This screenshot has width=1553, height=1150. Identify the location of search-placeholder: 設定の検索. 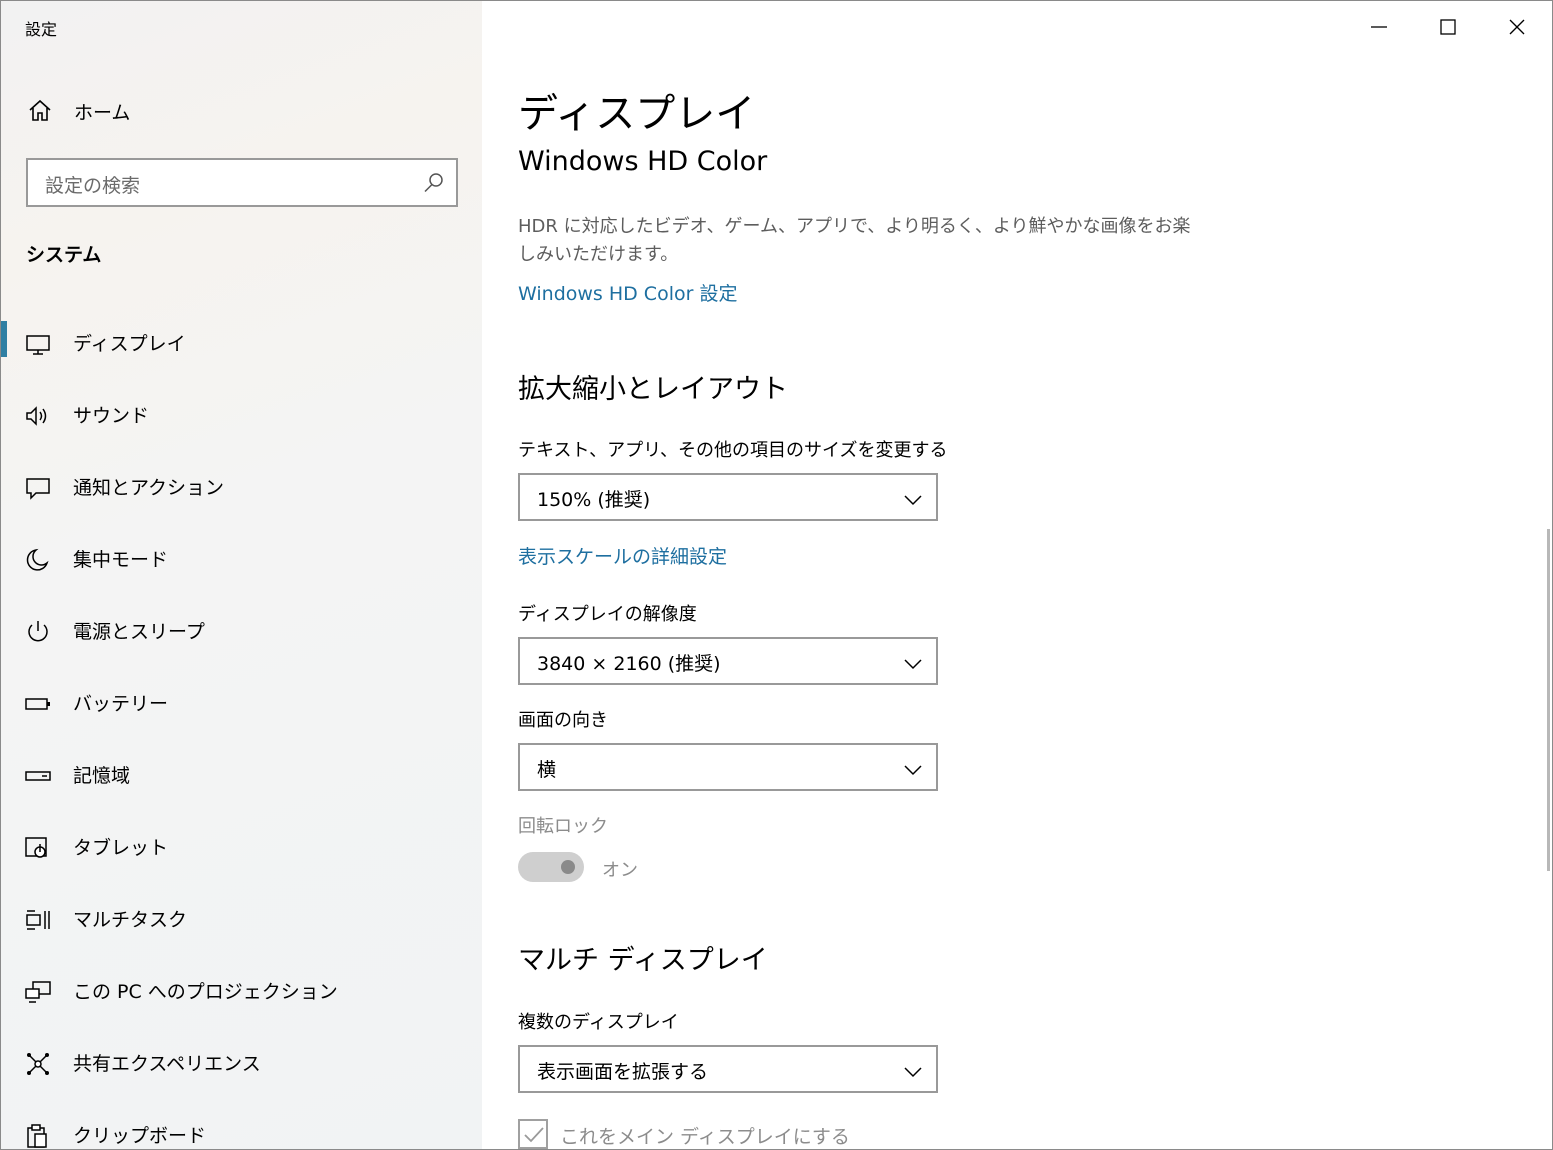
(93, 186).